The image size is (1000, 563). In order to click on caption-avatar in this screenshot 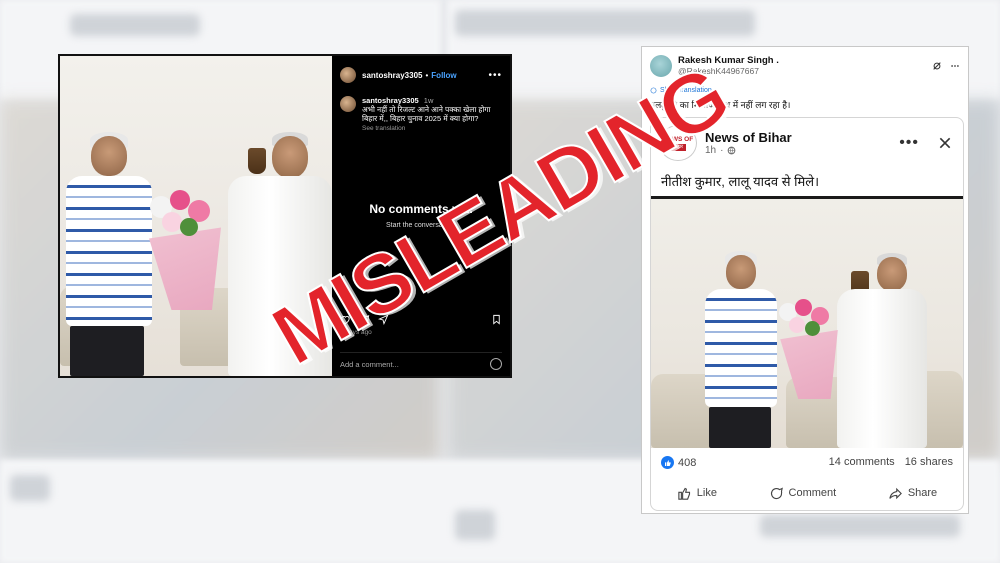, I will do `click(348, 104)`.